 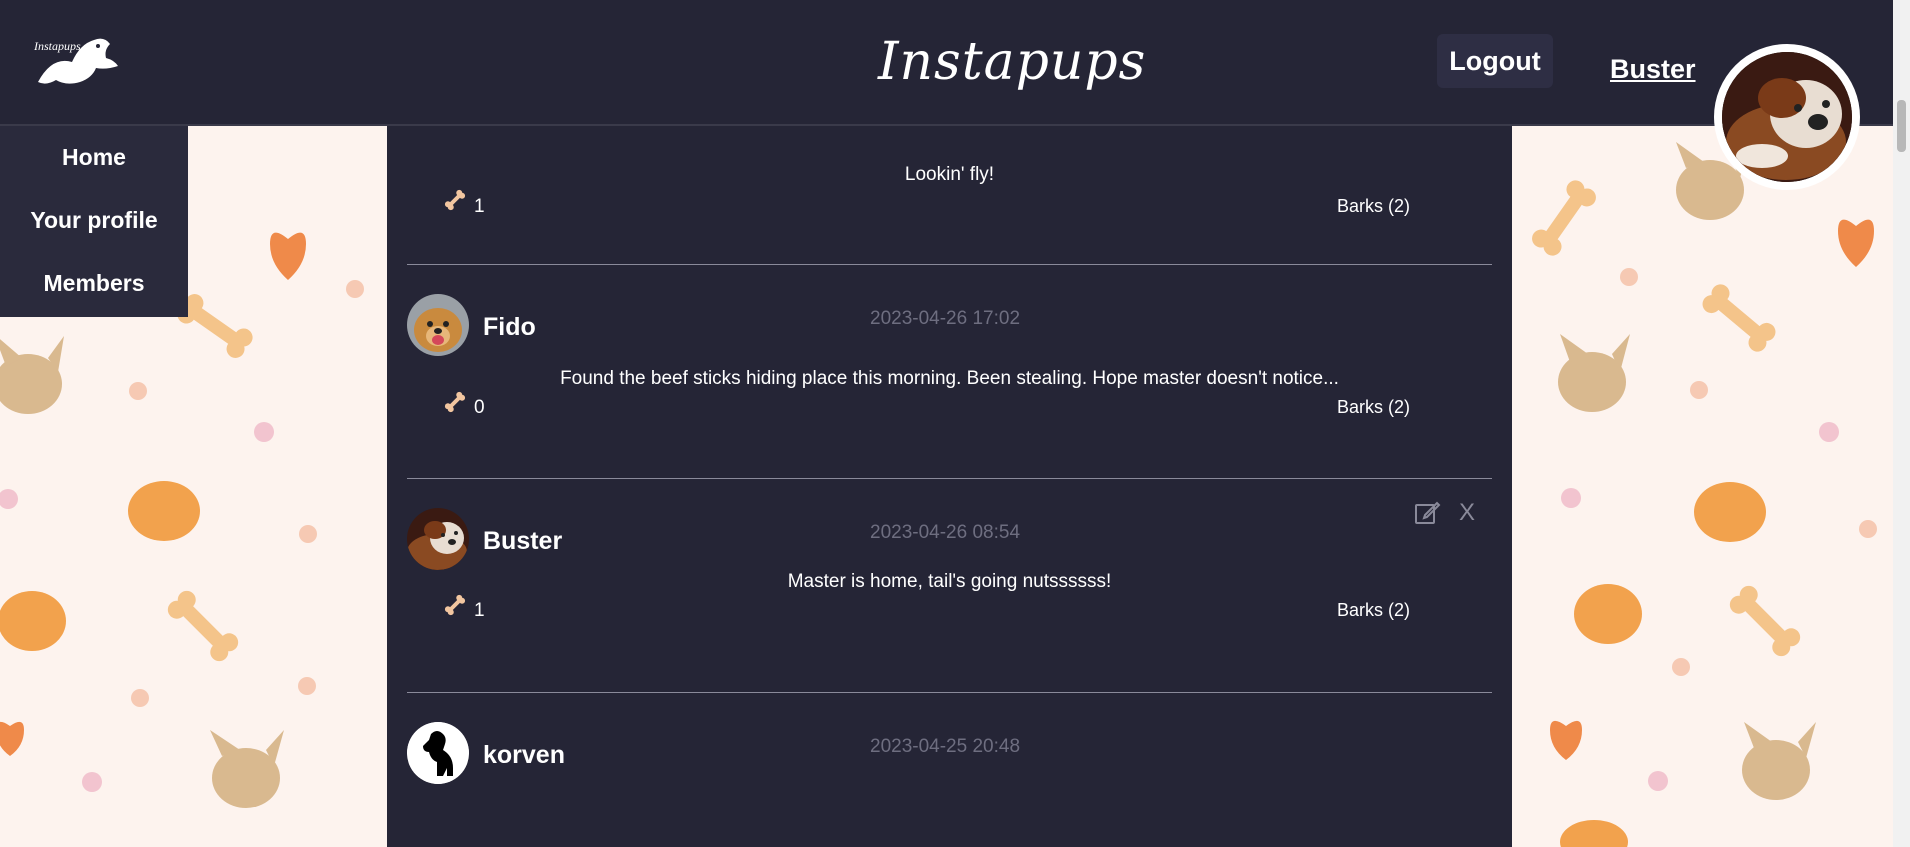 What do you see at coordinates (1467, 513) in the screenshot?
I see `delete-button: X` at bounding box center [1467, 513].